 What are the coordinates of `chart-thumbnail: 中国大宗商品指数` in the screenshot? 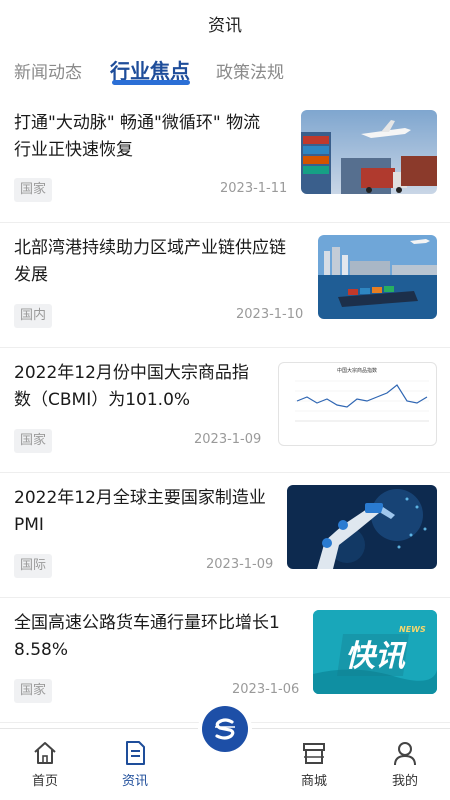 It's located at (357, 404).